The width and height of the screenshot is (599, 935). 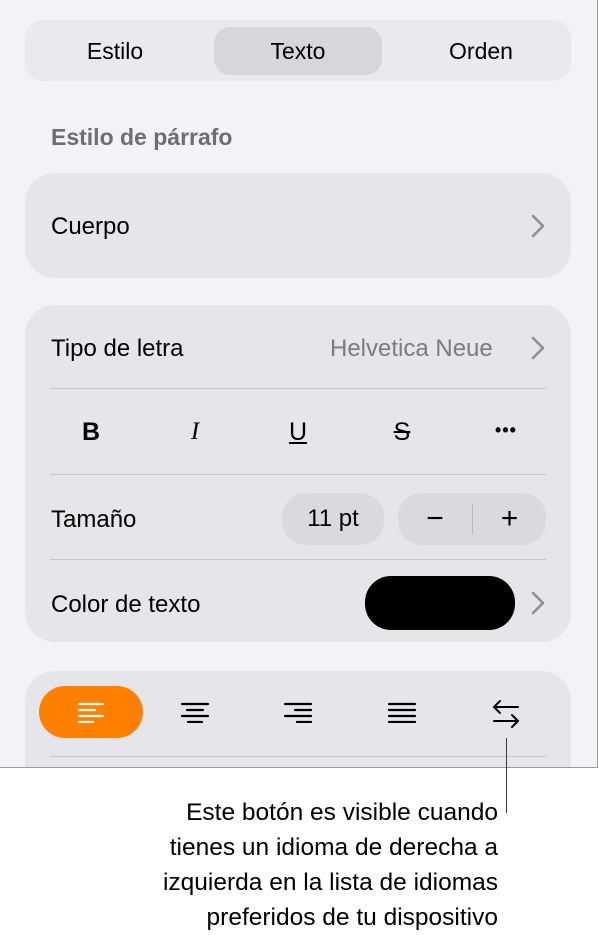 What do you see at coordinates (126, 604) in the screenshot?
I see `text-color-label: Color de texto` at bounding box center [126, 604].